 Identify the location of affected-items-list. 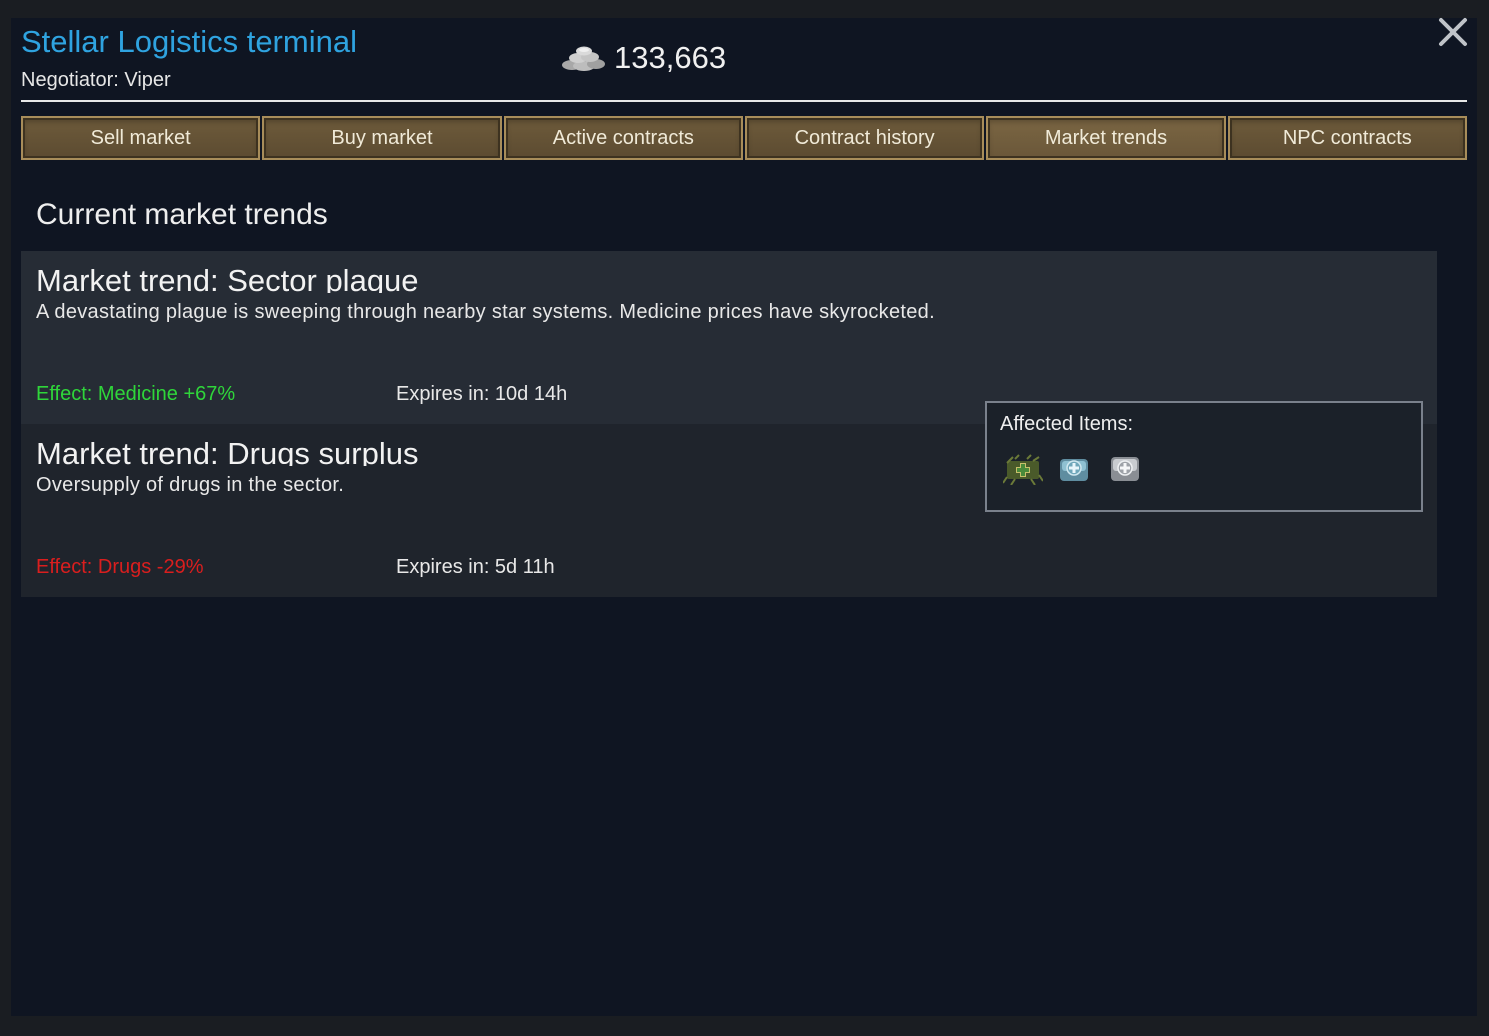
(1079, 469).